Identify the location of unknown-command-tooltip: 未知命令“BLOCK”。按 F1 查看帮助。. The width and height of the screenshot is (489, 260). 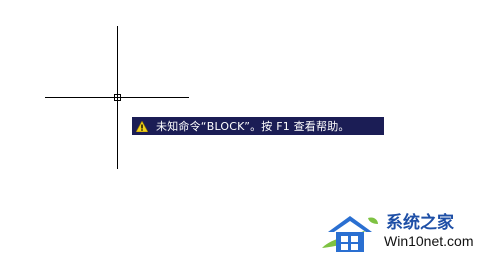
(258, 126).